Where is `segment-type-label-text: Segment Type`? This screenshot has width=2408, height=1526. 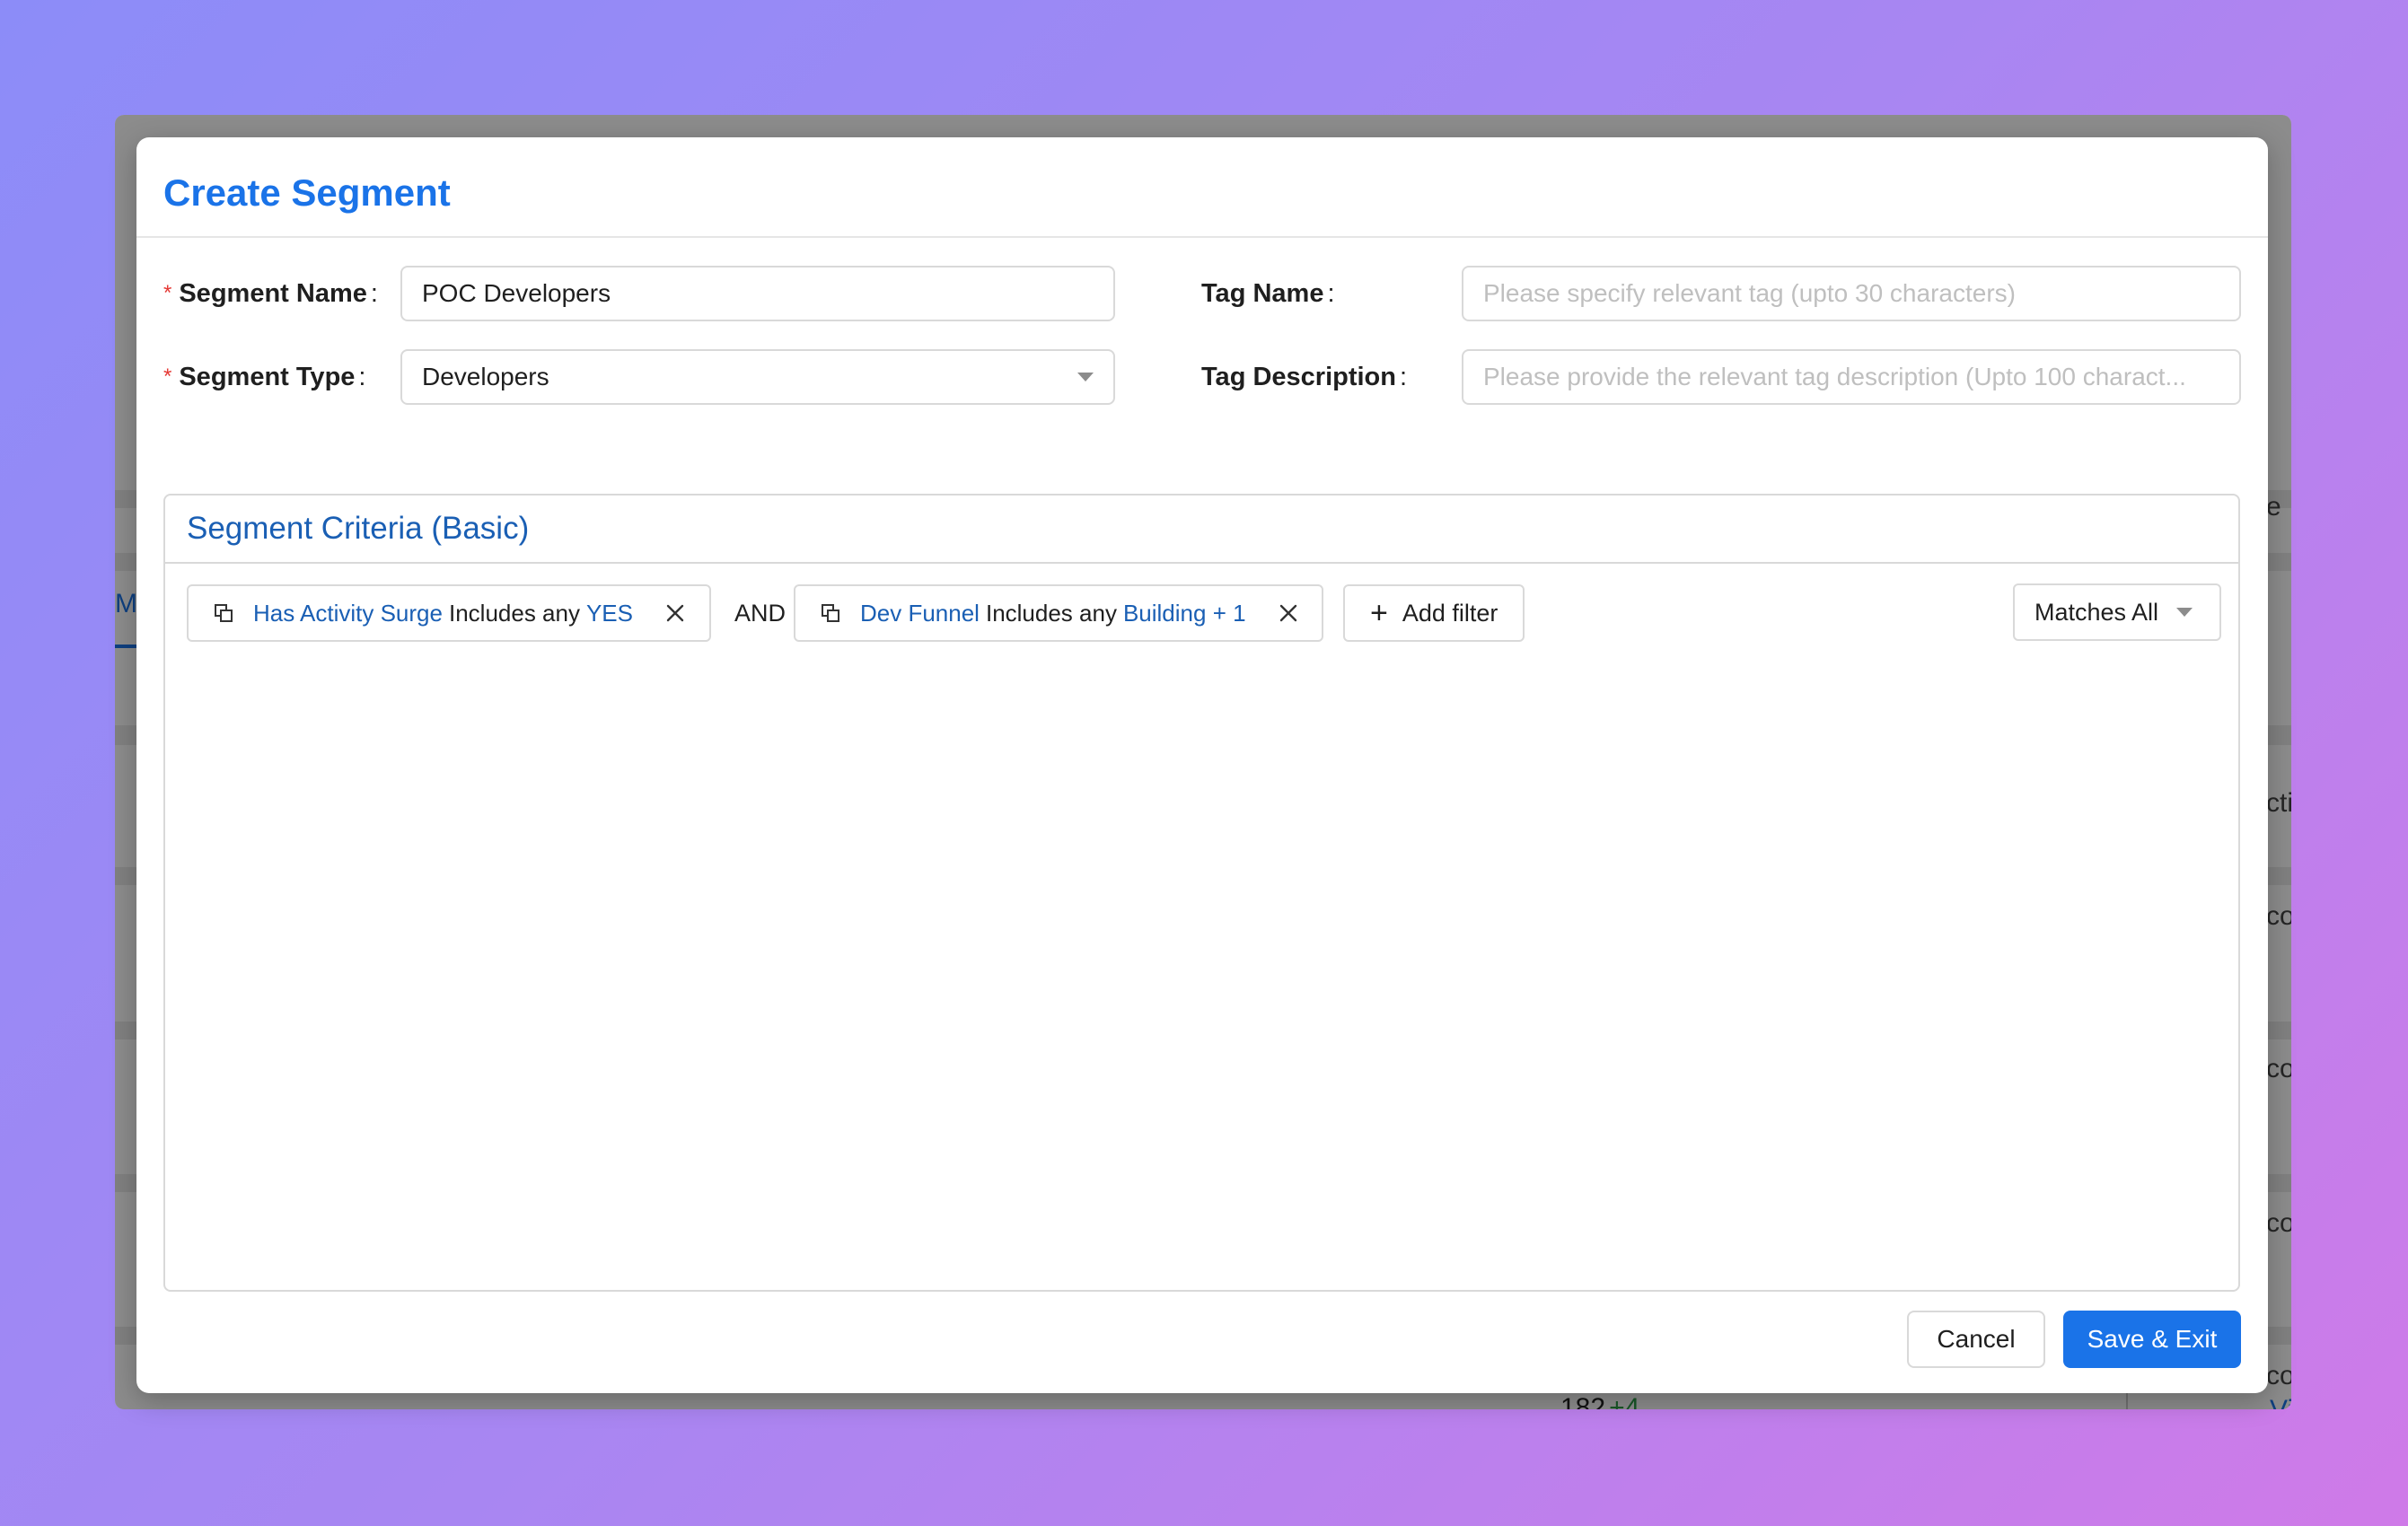
segment-type-label-text: Segment Type is located at coordinates (268, 377).